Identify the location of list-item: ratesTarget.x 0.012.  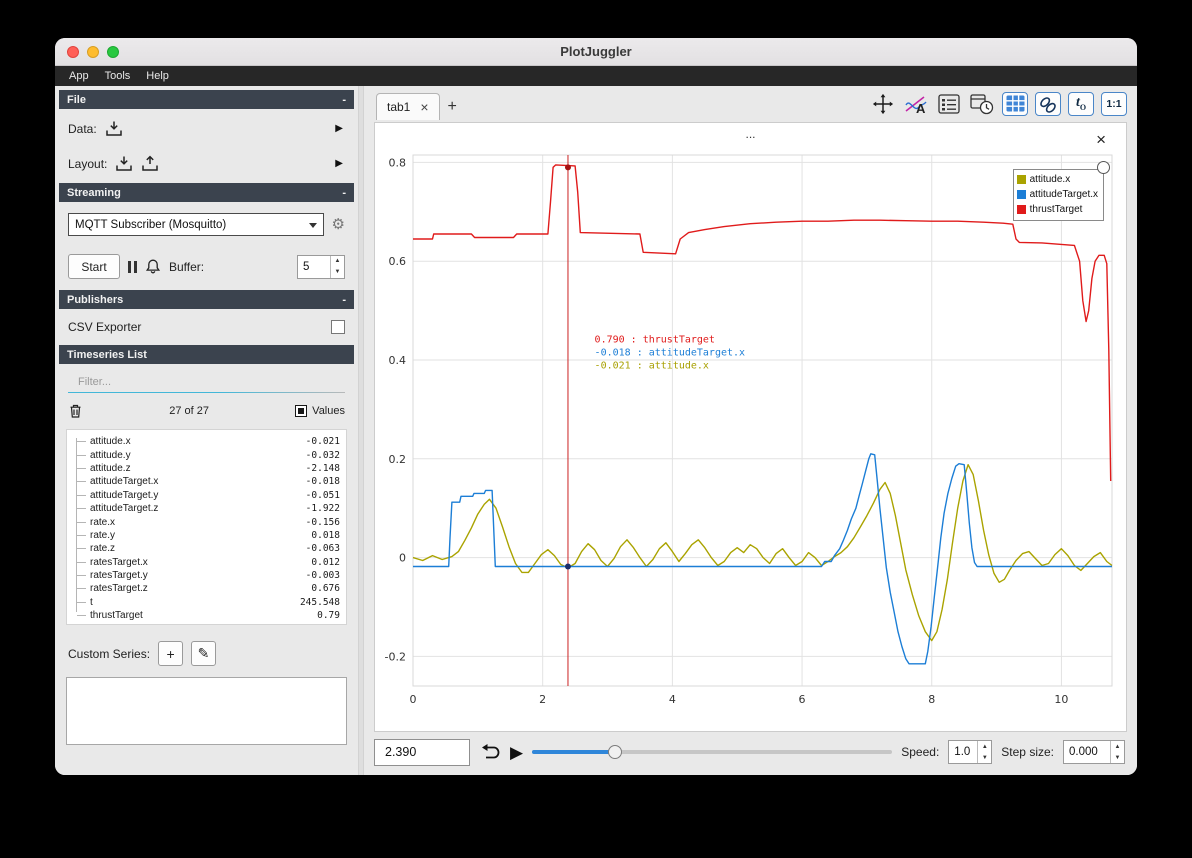
(205, 562).